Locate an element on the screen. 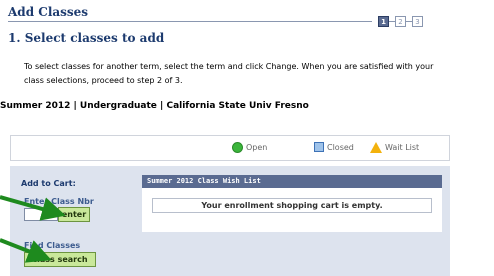 This screenshot has height=276, width=494. class-search-button: class search is located at coordinates (60, 259).